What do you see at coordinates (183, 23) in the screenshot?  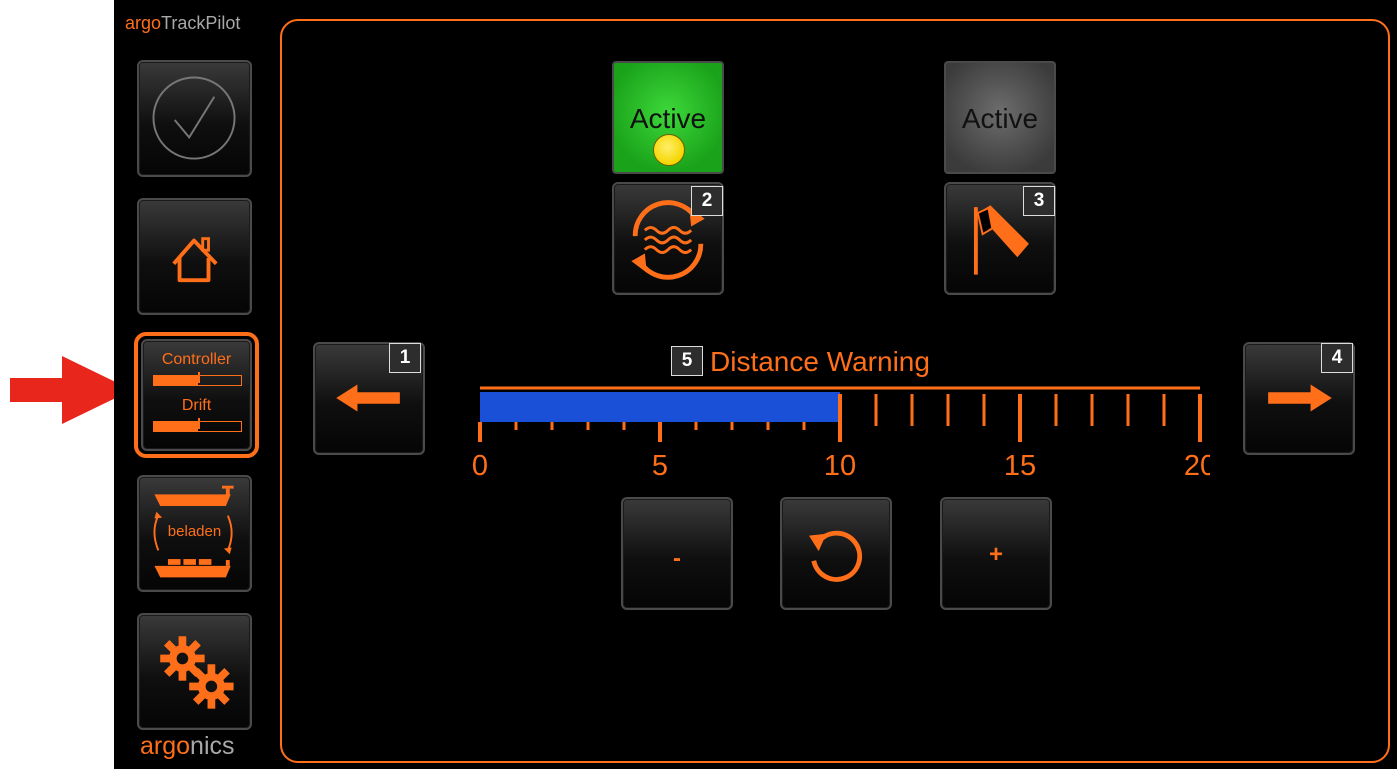 I see `app-title: argoTrackPilot` at bounding box center [183, 23].